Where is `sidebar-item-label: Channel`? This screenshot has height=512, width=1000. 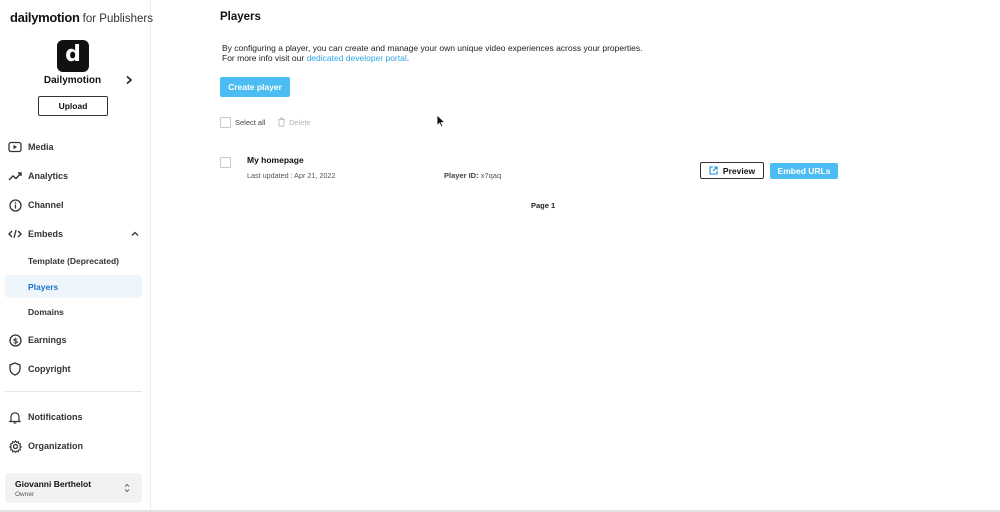 sidebar-item-label: Channel is located at coordinates (46, 205).